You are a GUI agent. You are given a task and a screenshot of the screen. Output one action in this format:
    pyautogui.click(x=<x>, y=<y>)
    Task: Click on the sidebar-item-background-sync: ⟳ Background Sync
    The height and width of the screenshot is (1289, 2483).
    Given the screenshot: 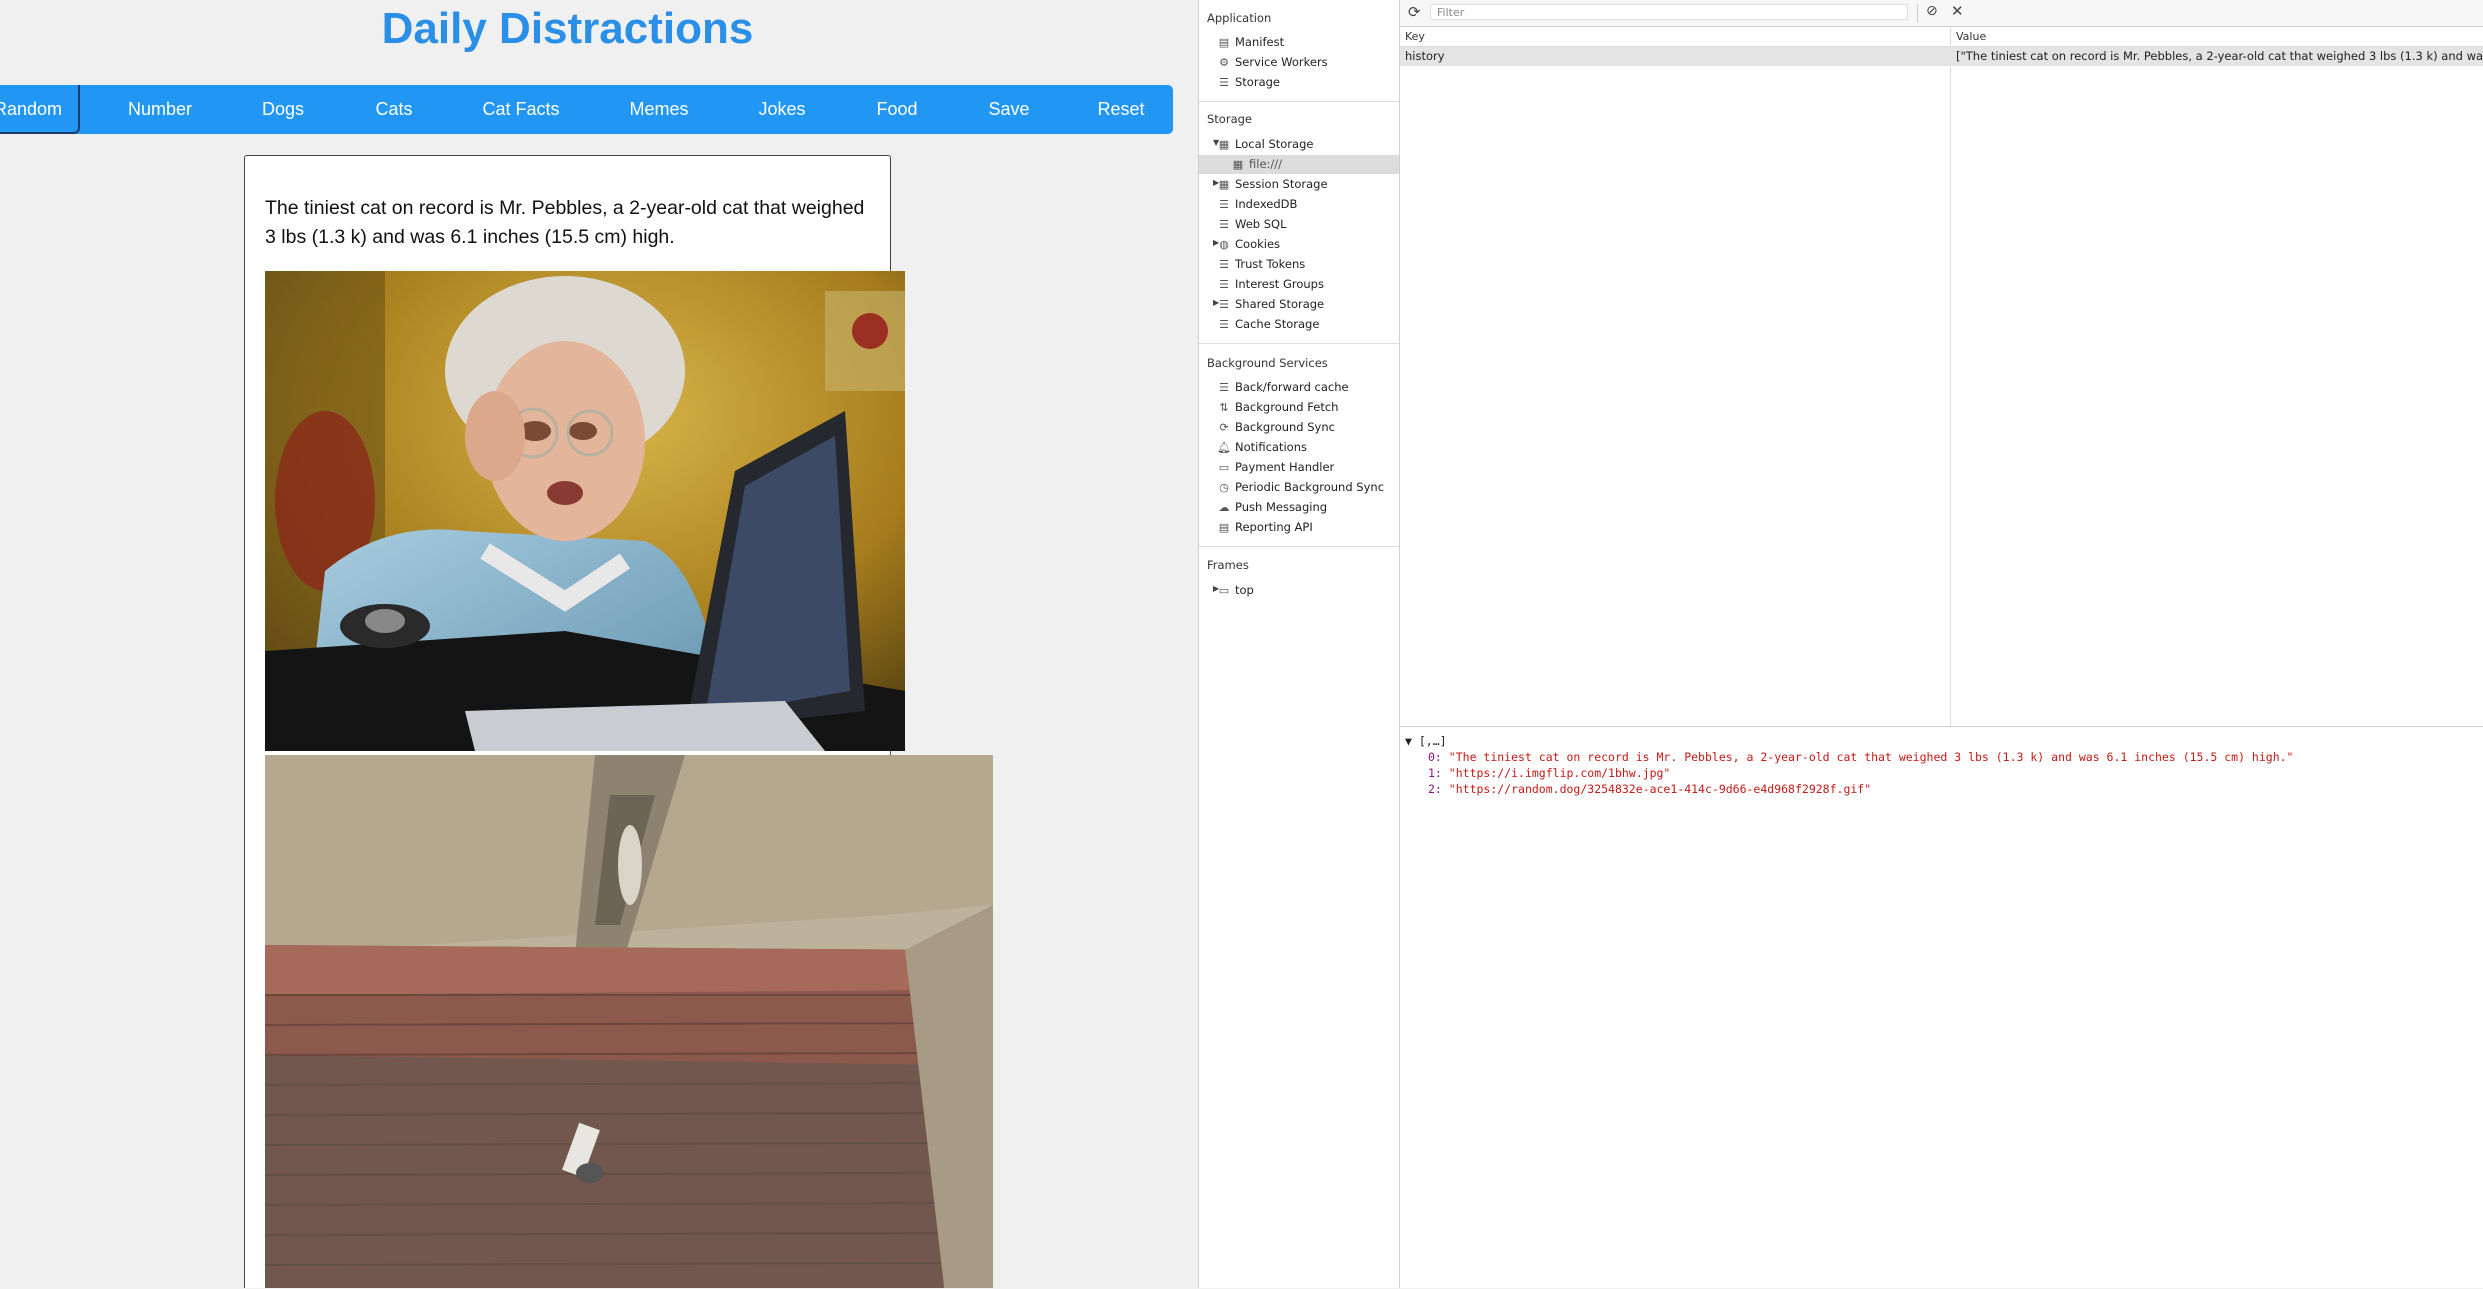 What is the action you would take?
    pyautogui.click(x=1276, y=427)
    